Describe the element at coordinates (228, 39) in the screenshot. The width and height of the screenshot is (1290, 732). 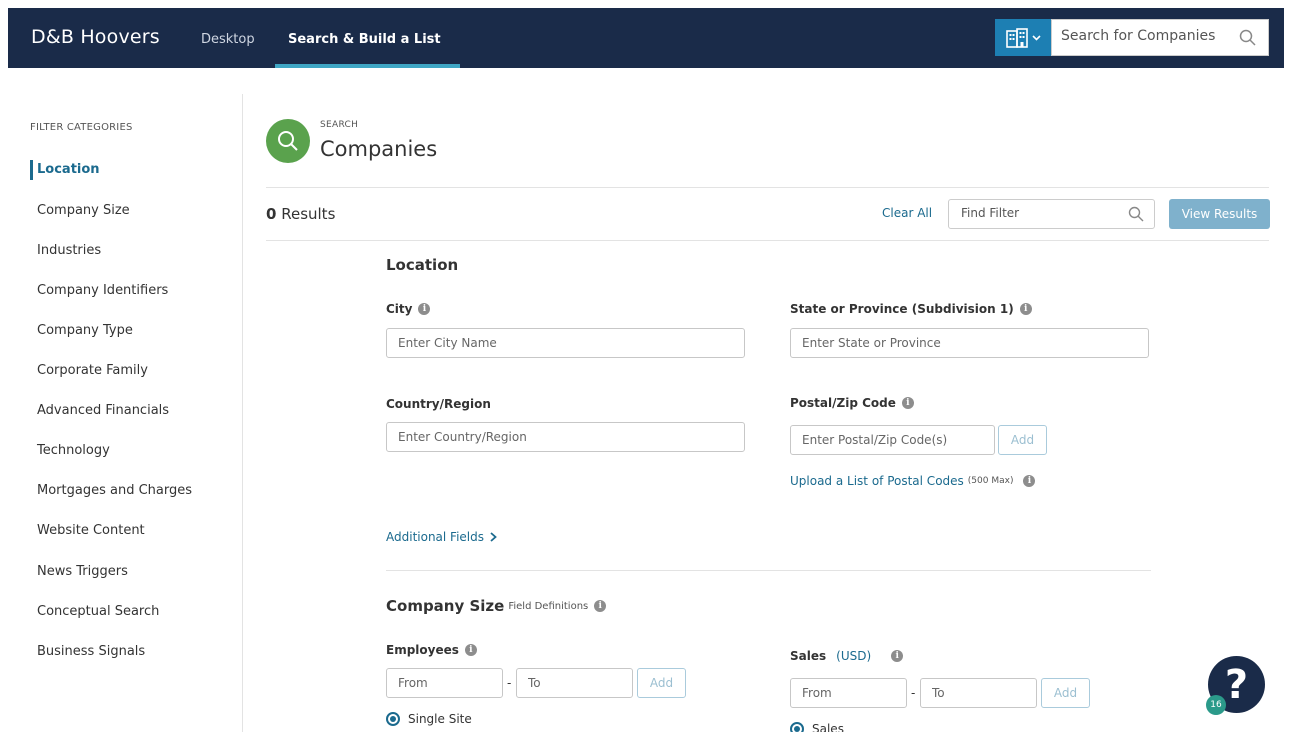
I see `nav-desktop: Desktop` at that location.